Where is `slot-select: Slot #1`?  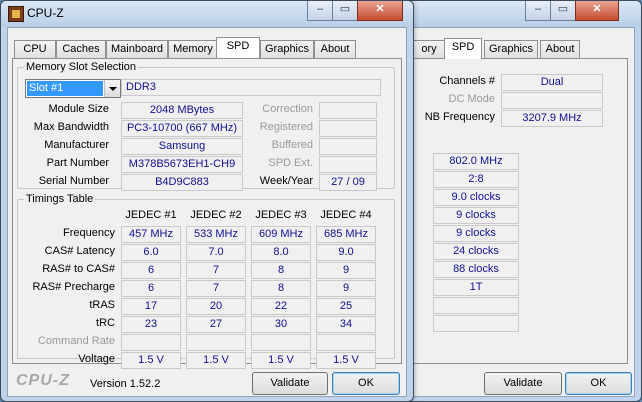
slot-select: Slot #1 is located at coordinates (73, 88).